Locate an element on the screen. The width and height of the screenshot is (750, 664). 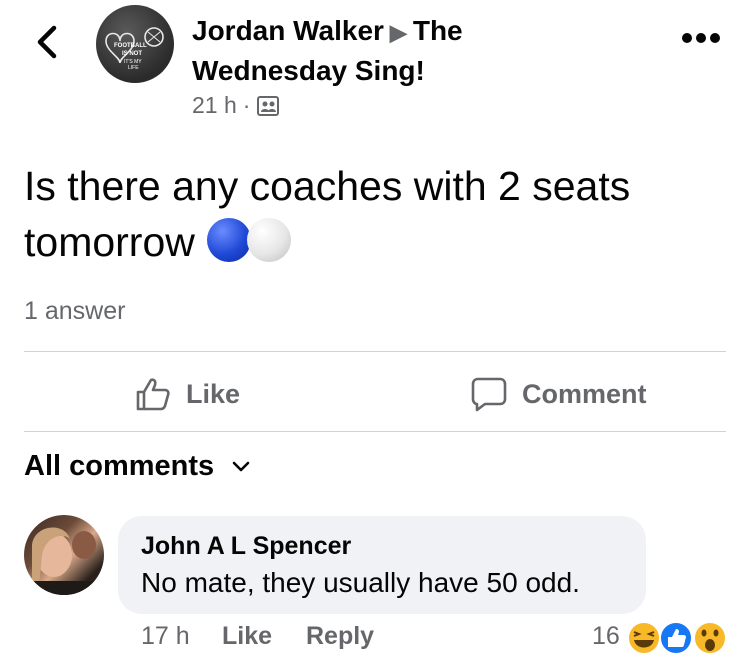
post-meta: 21 h · is located at coordinates (236, 105).